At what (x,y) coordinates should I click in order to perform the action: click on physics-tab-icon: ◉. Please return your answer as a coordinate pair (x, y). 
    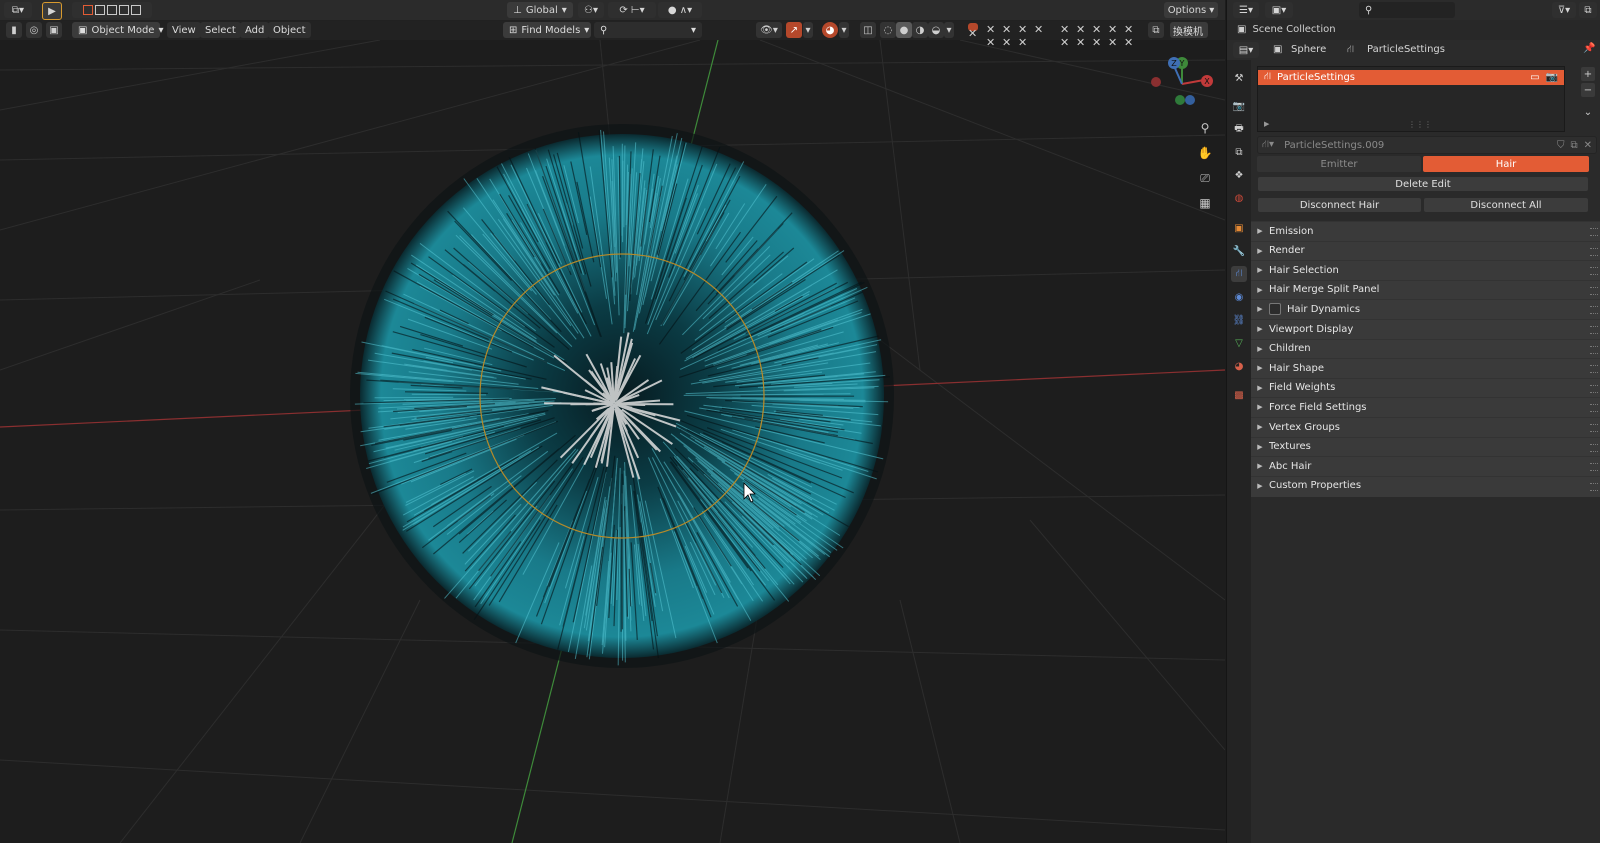
    Looking at the image, I should click on (1239, 297).